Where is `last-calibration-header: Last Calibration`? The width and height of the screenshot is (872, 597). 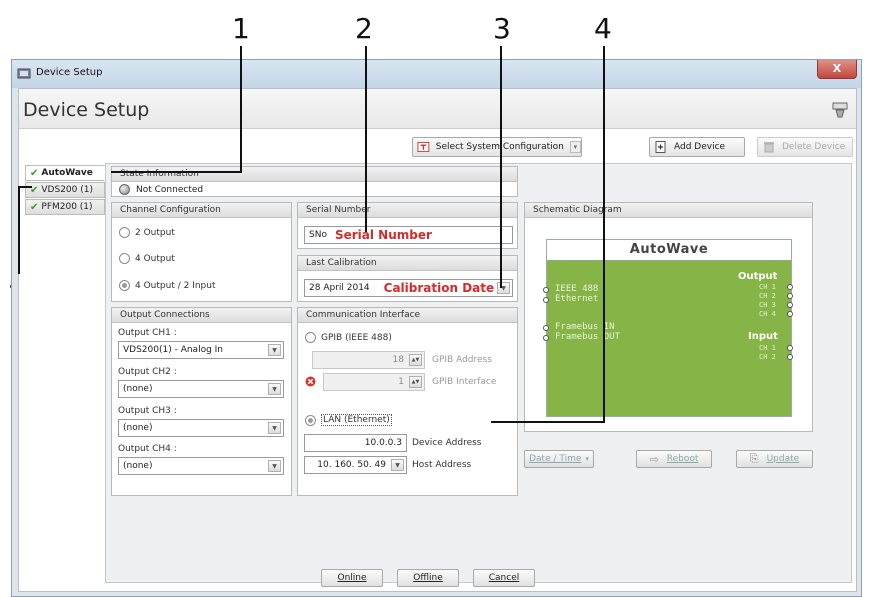 last-calibration-header: Last Calibration is located at coordinates (407, 263).